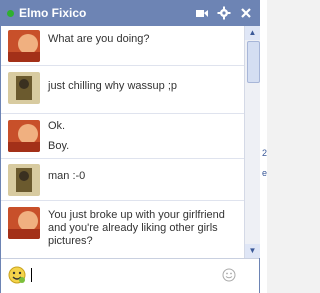  What do you see at coordinates (52, 13) in the screenshot?
I see `contact-name: Elmo Fixico` at bounding box center [52, 13].